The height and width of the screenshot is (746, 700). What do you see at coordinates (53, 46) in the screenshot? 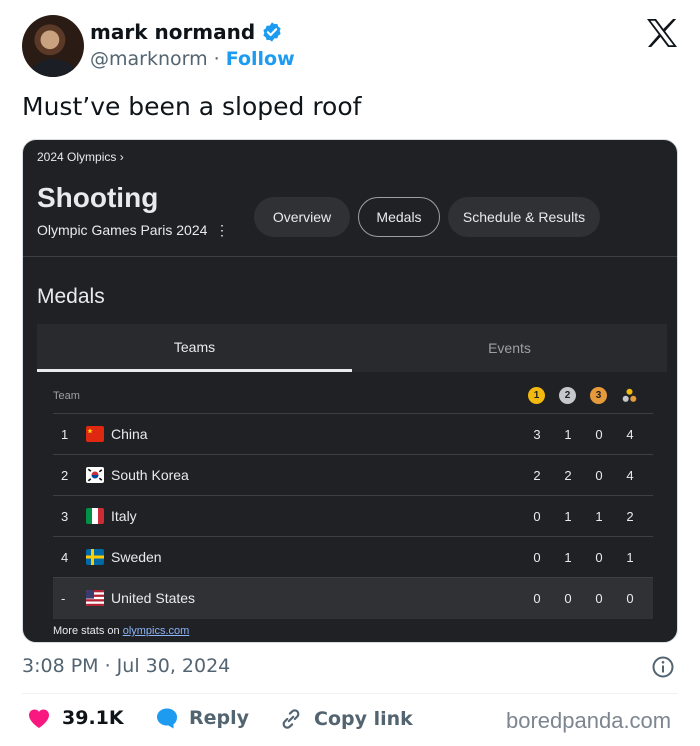
I see `avatar` at bounding box center [53, 46].